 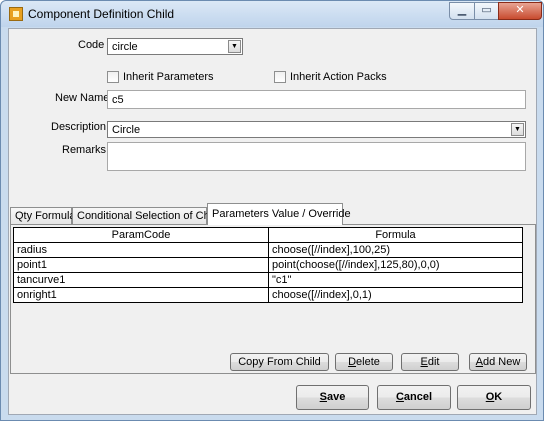 I want to click on ok-button: OK, so click(x=494, y=397).